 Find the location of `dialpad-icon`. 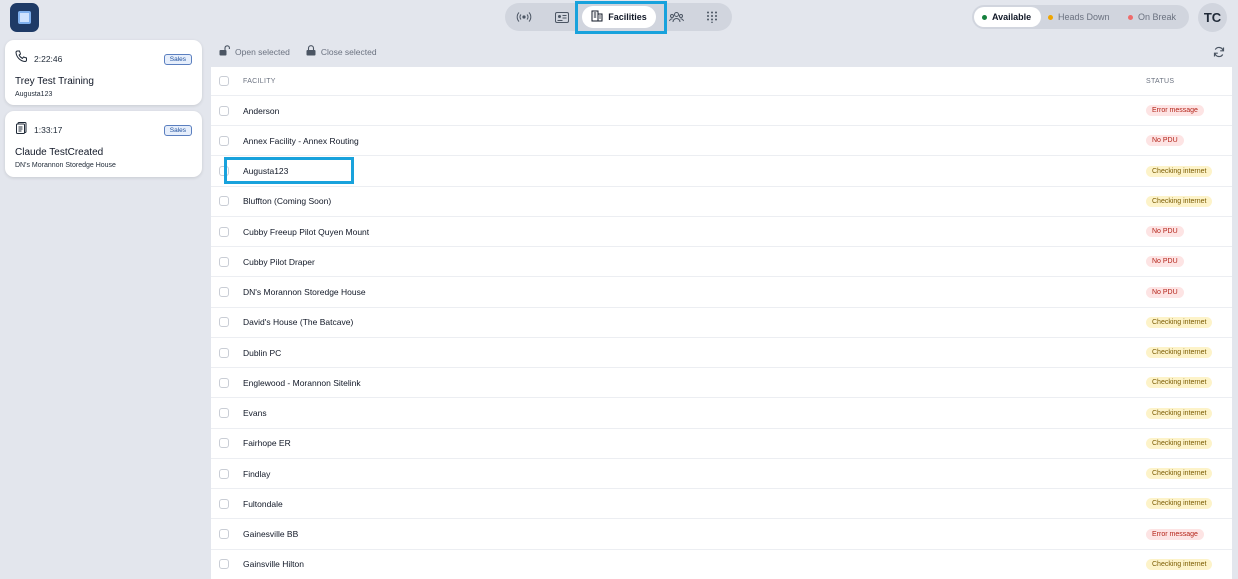

dialpad-icon is located at coordinates (712, 17).